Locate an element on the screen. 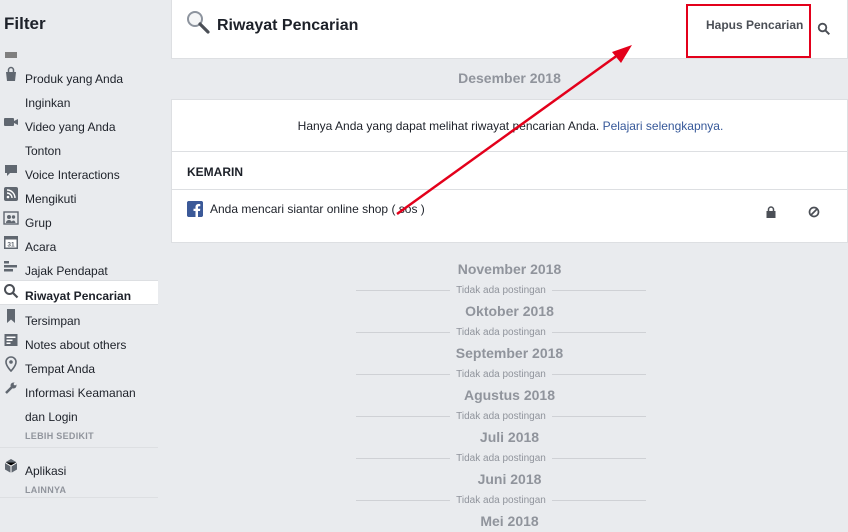 Image resolution: width=848 pixels, height=532 pixels. magnifier-icon is located at coordinates (198, 22).